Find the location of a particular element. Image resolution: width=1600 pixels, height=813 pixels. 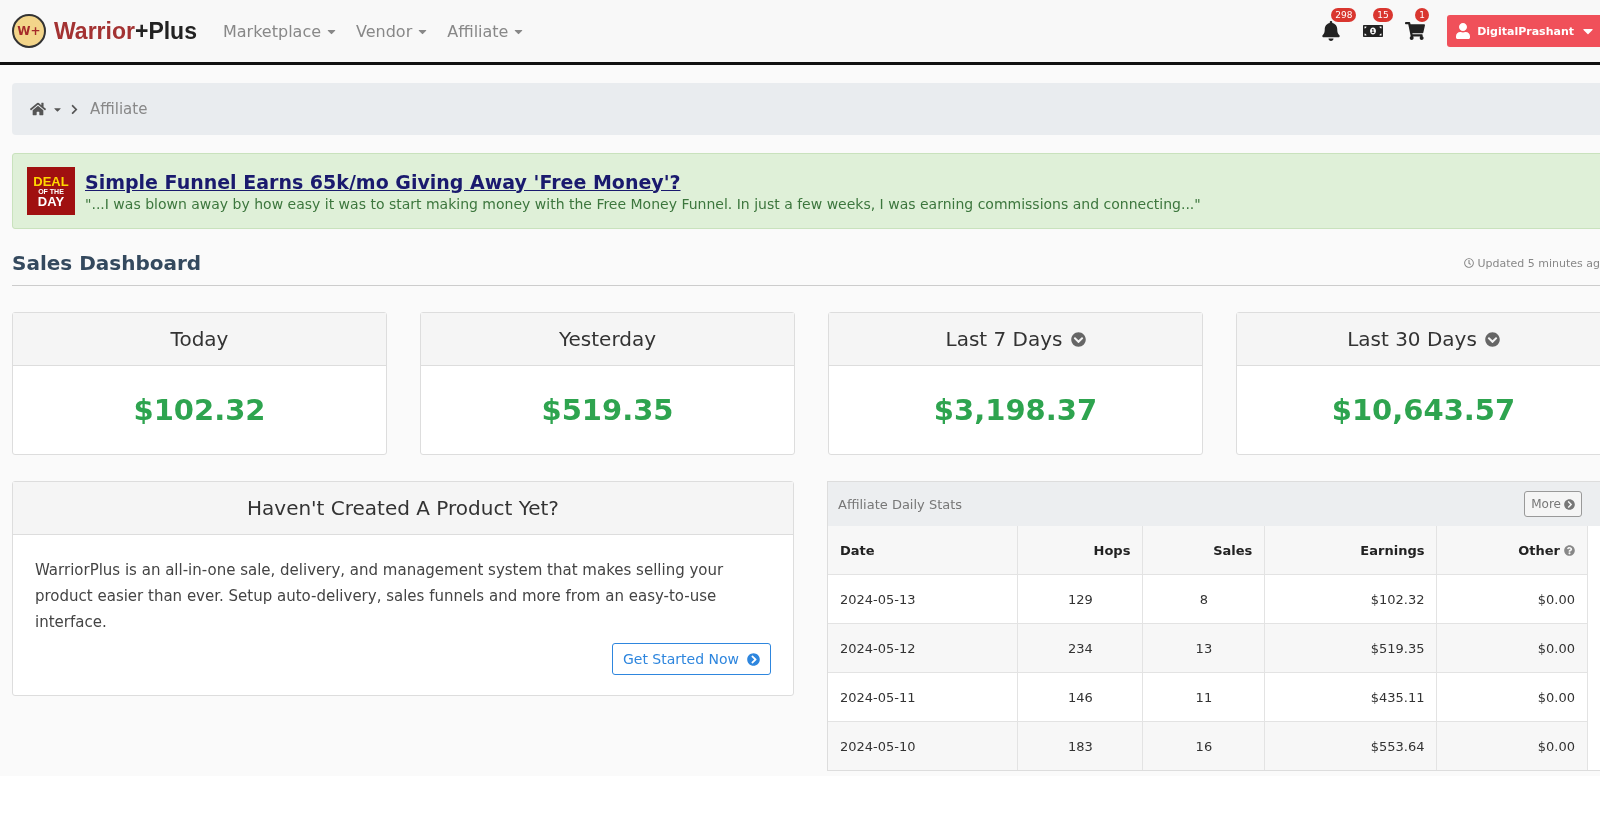

user-menu-button: DigitalPrashant is located at coordinates (1523, 31).